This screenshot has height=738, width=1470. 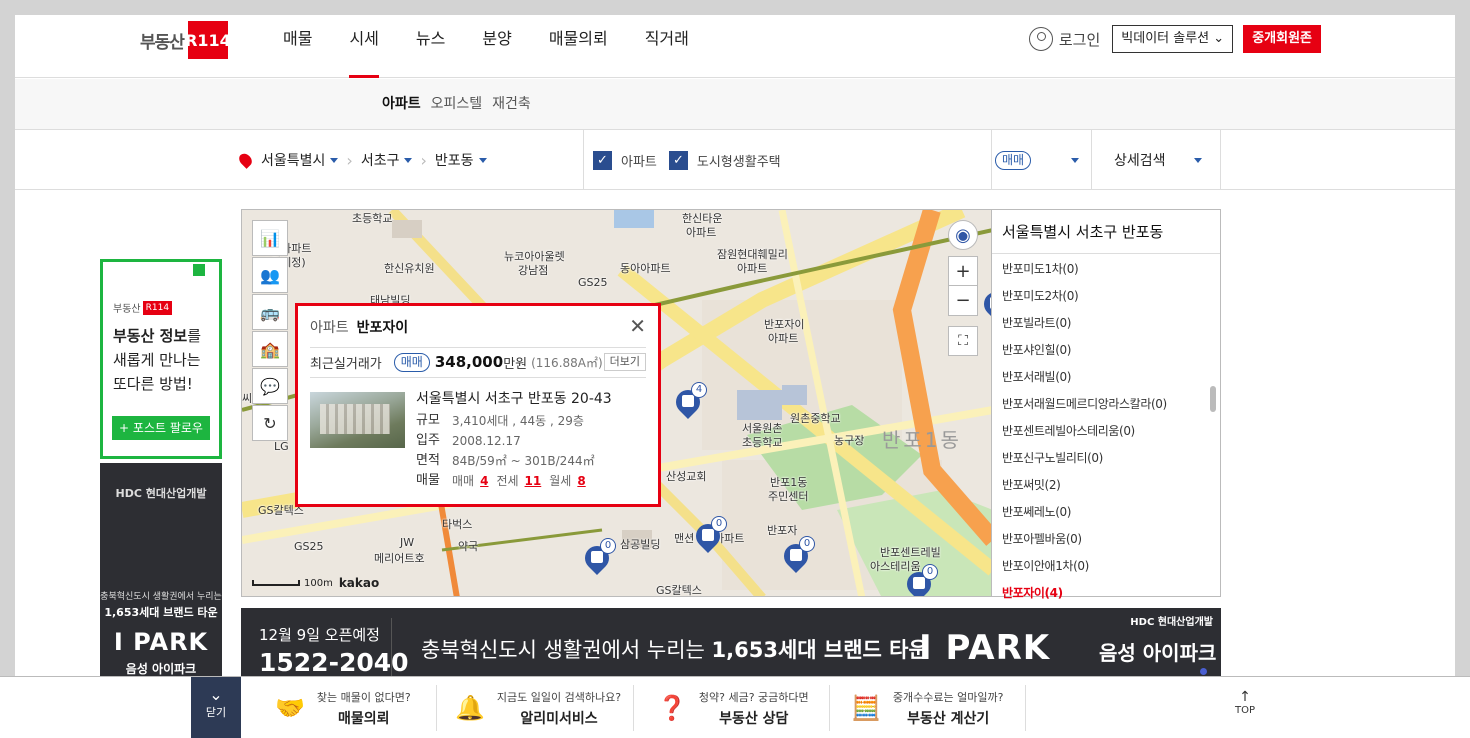 I want to click on banner-name: 음성 아이파크, so click(x=1158, y=653).